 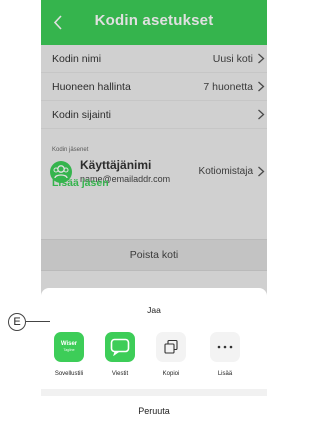 I want to click on share-option-messages: Viestit, so click(x=120, y=354).